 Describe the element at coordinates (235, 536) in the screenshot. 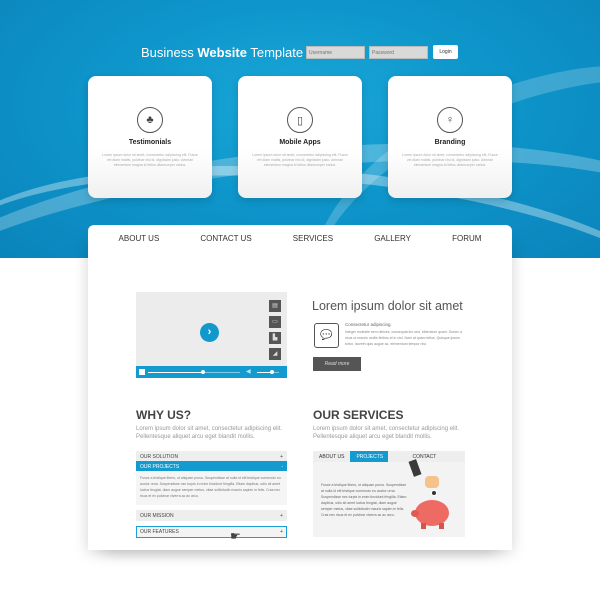

I see `hand-cursor-icon: ☛` at that location.